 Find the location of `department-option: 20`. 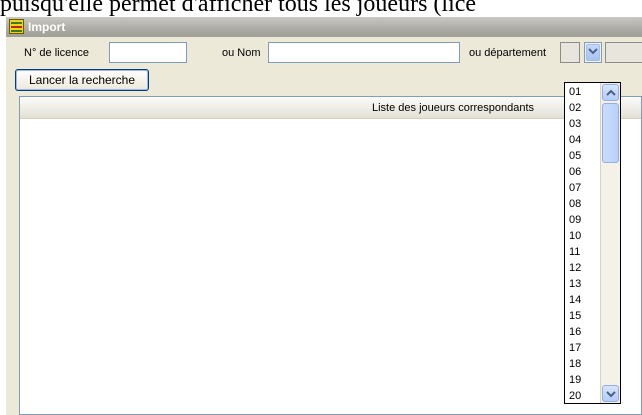

department-option: 20 is located at coordinates (582, 395).